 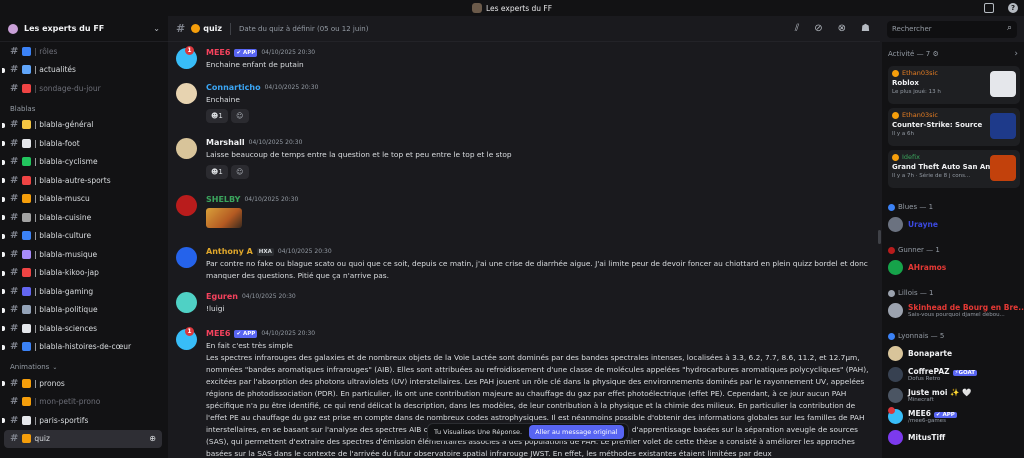 I want to click on channel-rôles: # | rôles, so click(x=84, y=51).